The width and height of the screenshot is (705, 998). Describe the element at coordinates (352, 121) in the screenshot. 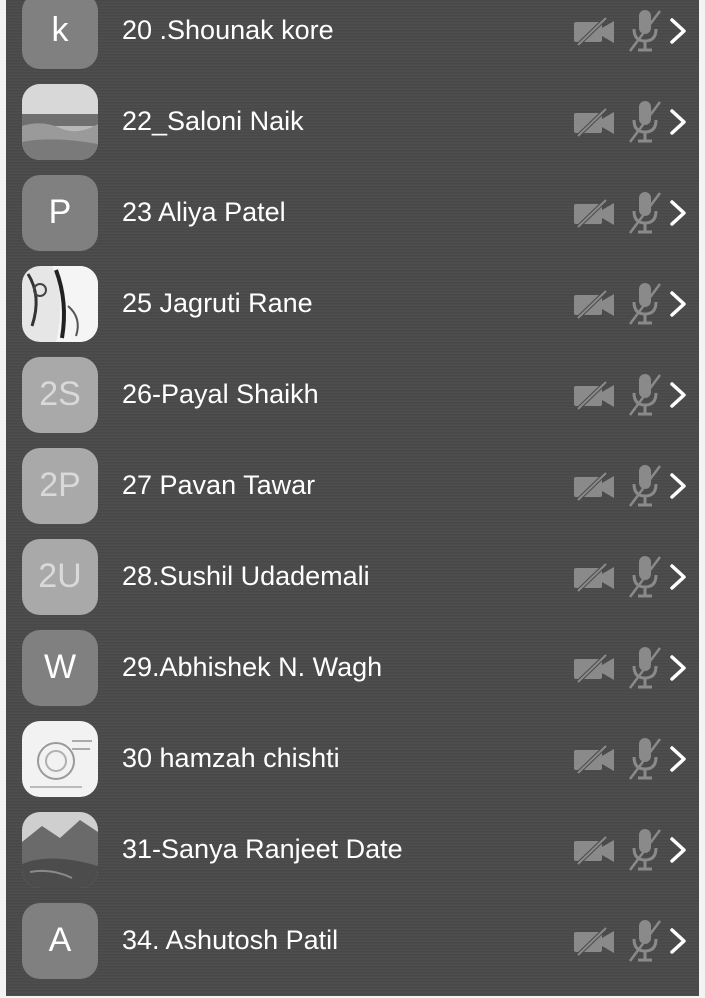

I see `participant-row: 22_Saloni Naik` at that location.